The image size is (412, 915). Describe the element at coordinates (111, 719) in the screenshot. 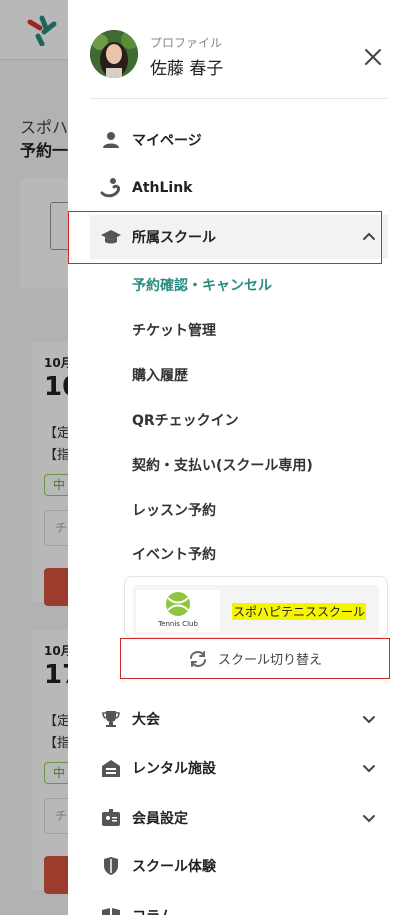

I see `trophy-icon` at that location.